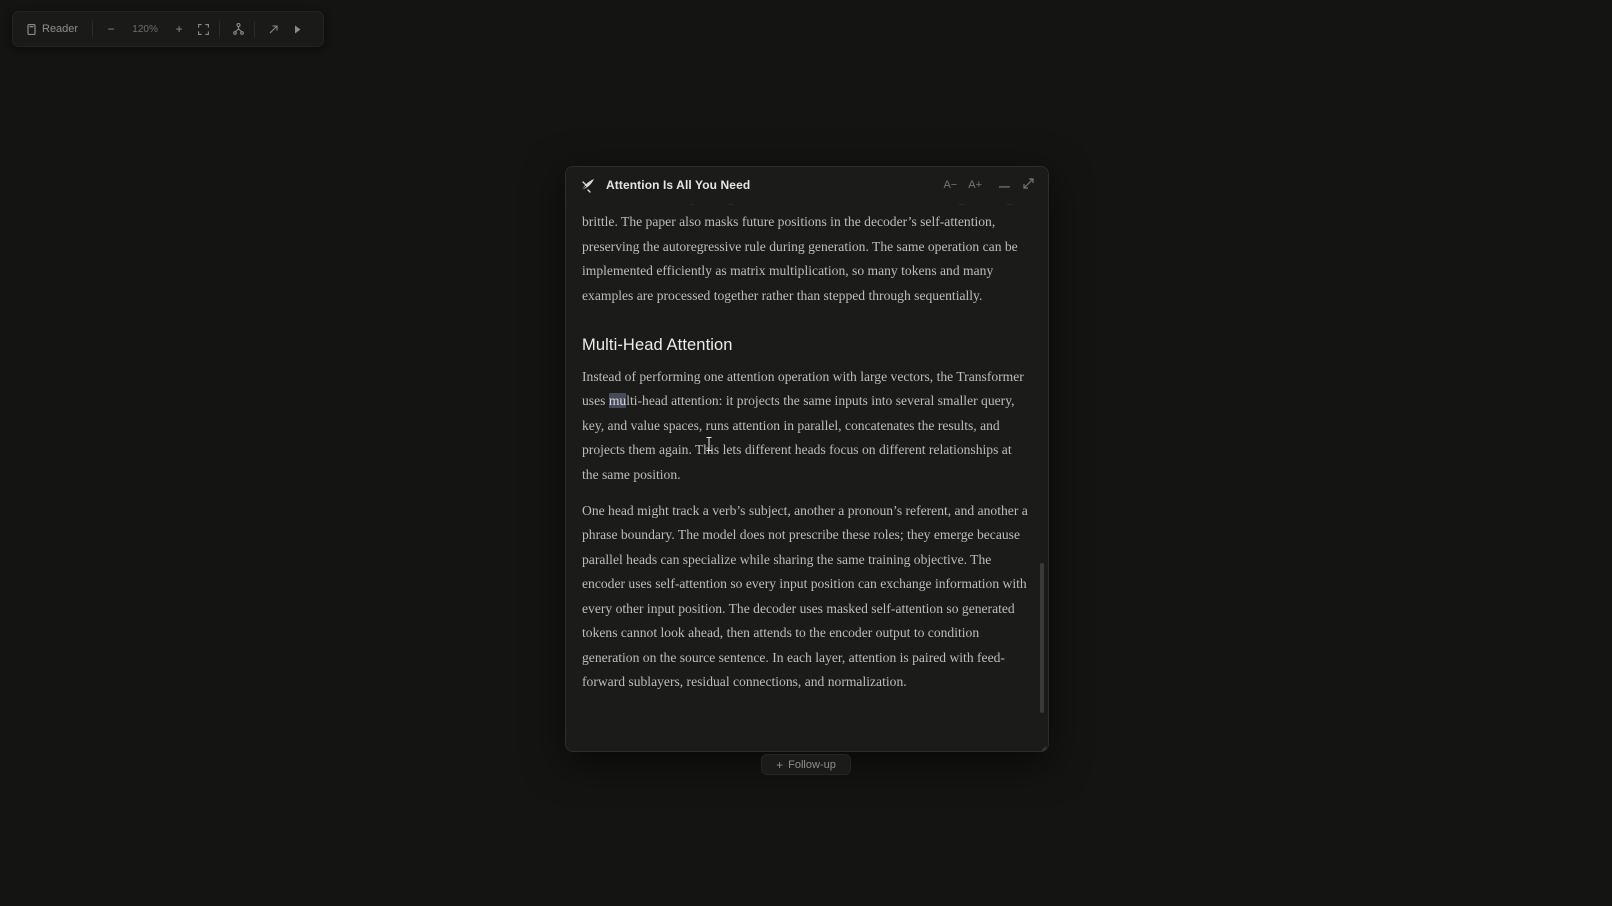  I want to click on open-external-icon, so click(273, 29).